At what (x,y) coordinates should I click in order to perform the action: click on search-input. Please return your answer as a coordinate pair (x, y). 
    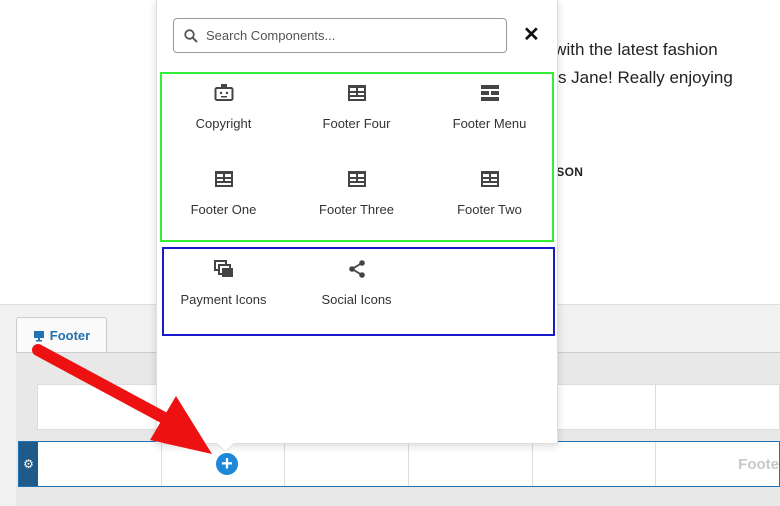
    Looking at the image, I should click on (346, 35).